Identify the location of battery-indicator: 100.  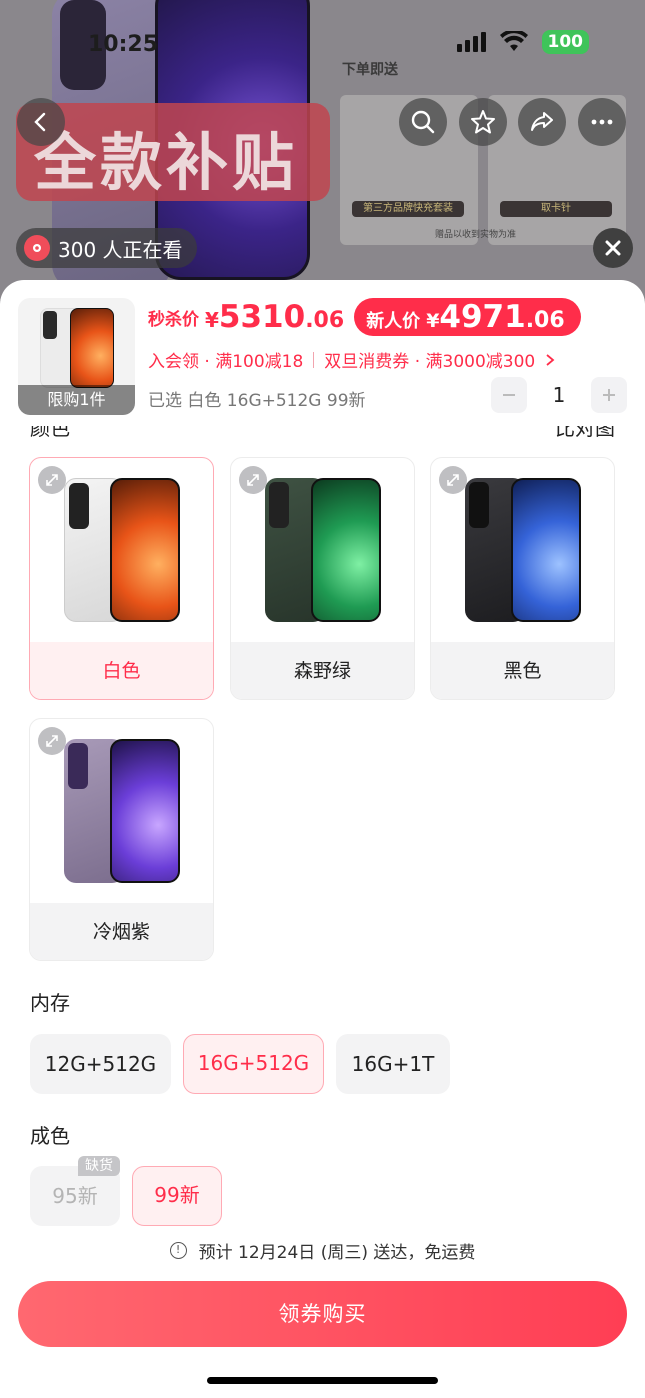
(565, 42).